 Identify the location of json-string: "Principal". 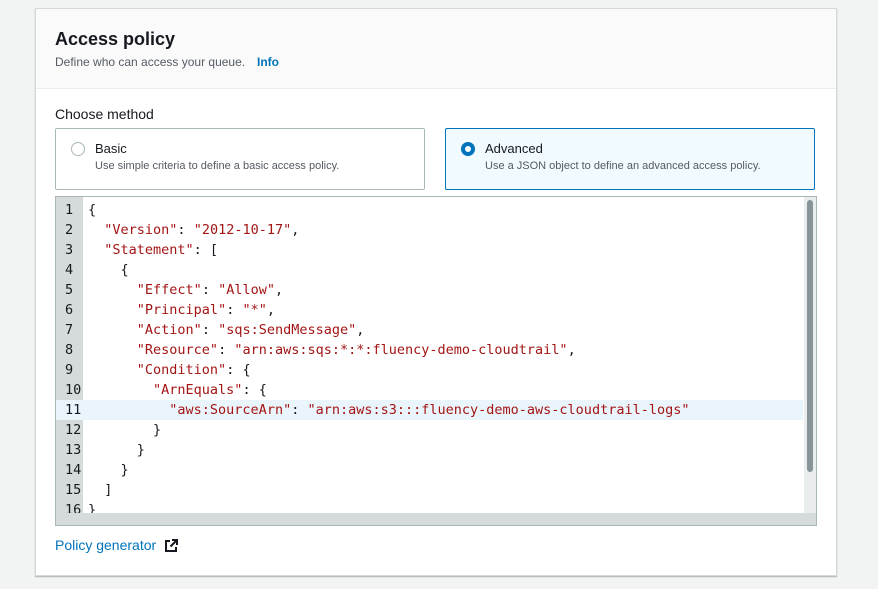
(181, 310).